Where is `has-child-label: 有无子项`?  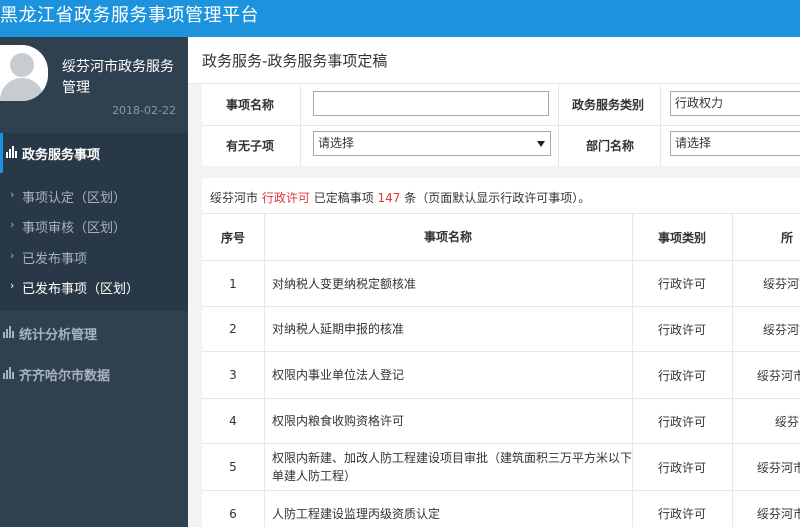
has-child-label: 有无子项 is located at coordinates (250, 146).